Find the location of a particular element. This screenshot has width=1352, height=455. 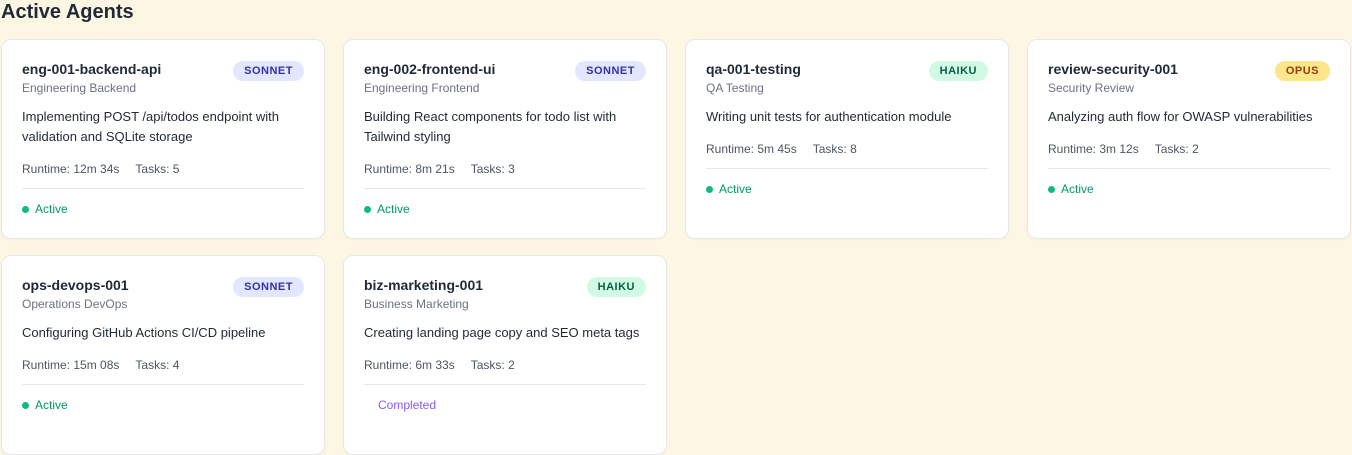

agent-metrics: Runtime: 5m 45s Tasks: 8 is located at coordinates (847, 149).